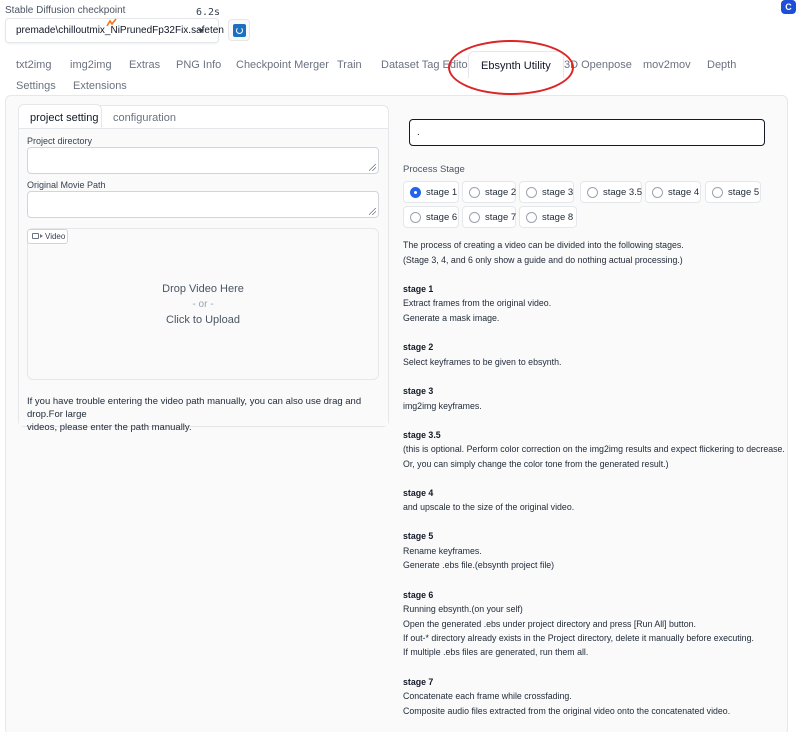 The image size is (800, 732). Describe the element at coordinates (733, 192) in the screenshot. I see `radio-stage-5: stage 5` at that location.